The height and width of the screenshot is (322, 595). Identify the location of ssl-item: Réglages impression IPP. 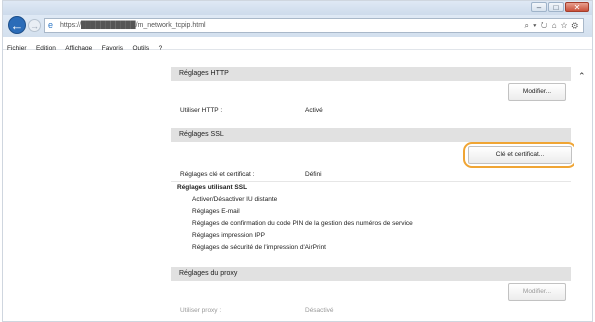
(228, 235).